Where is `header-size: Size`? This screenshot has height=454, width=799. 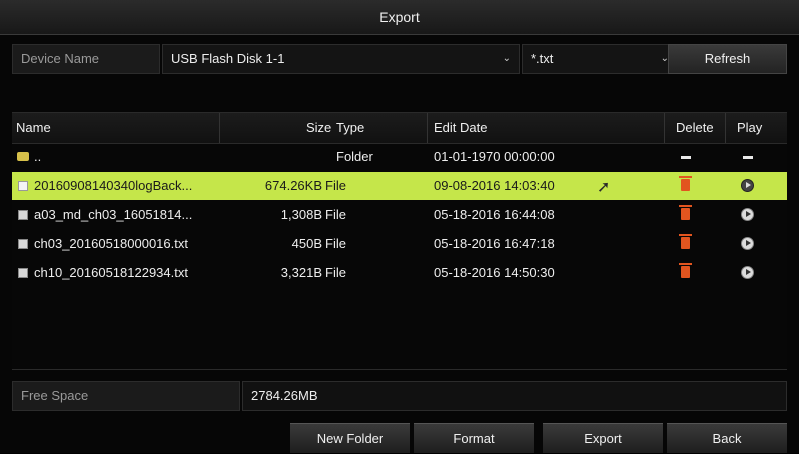 header-size: Size is located at coordinates (321, 128).